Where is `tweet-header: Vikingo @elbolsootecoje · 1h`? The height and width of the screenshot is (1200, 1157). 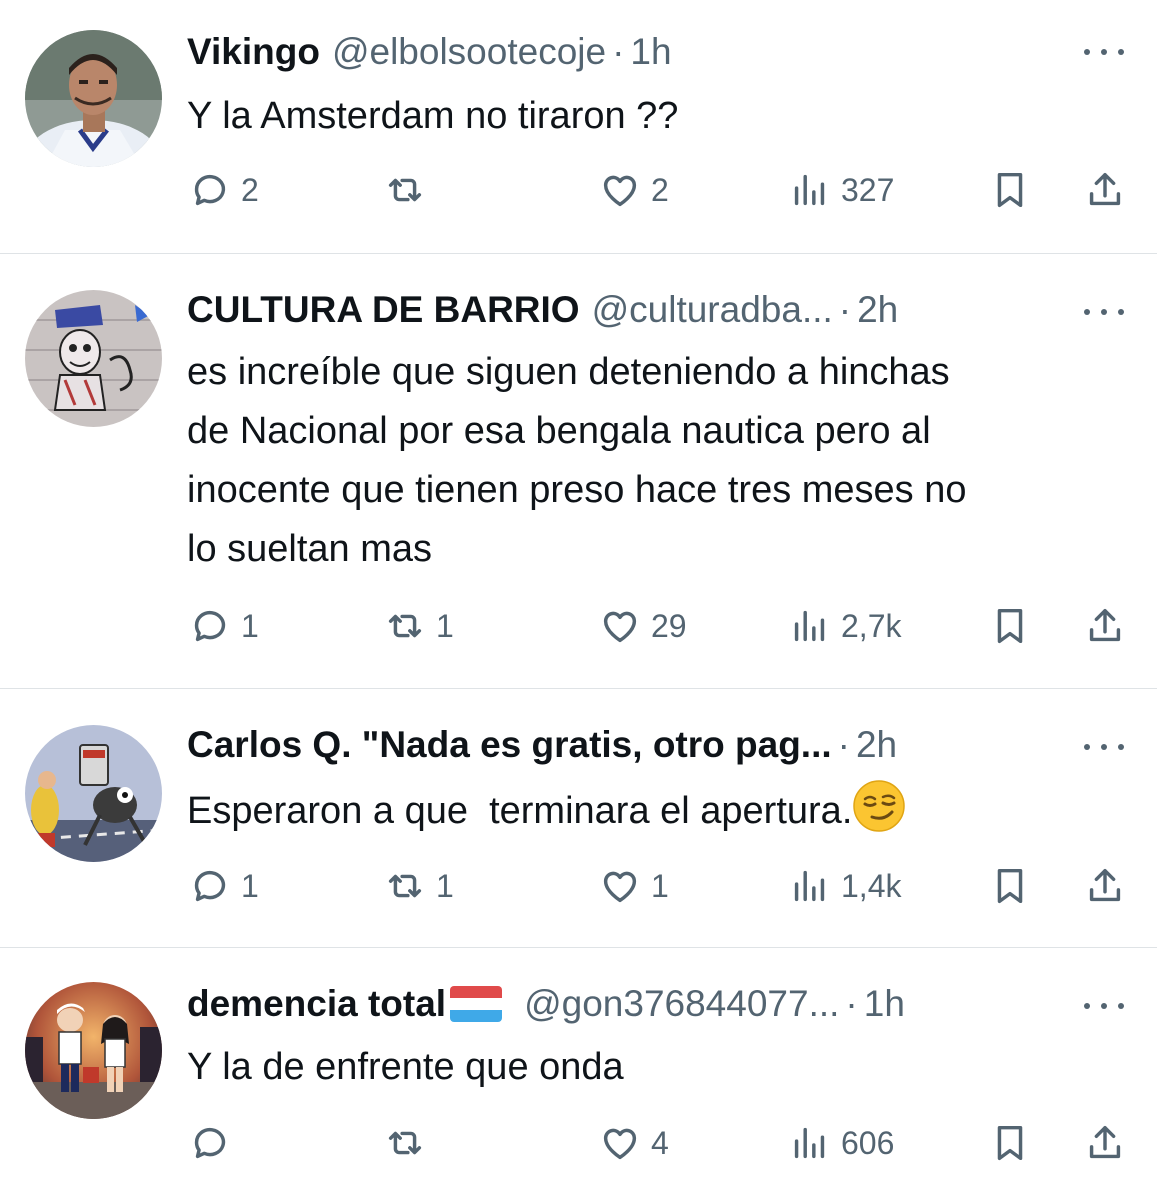
tweet-header: Vikingo @elbolsootecoje · 1h is located at coordinates (429, 52).